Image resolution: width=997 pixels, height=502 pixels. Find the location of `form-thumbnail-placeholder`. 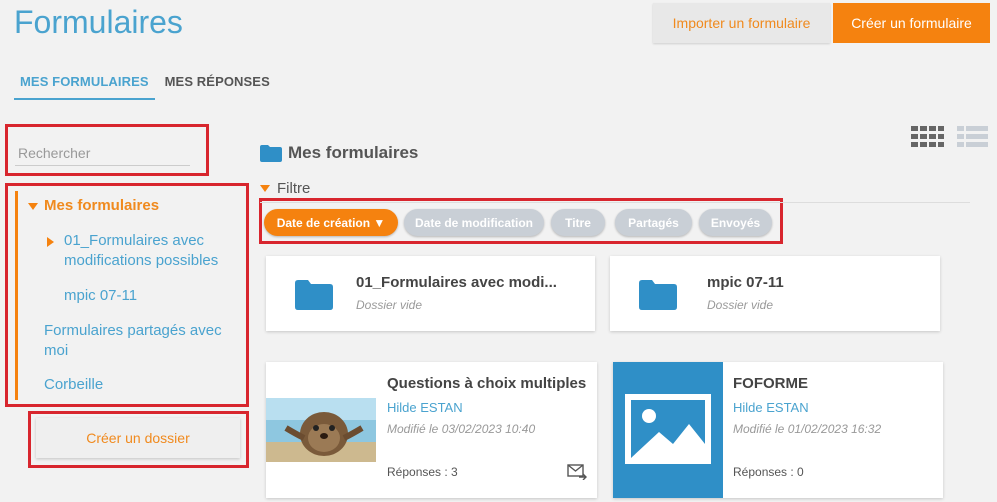

form-thumbnail-placeholder is located at coordinates (668, 430).